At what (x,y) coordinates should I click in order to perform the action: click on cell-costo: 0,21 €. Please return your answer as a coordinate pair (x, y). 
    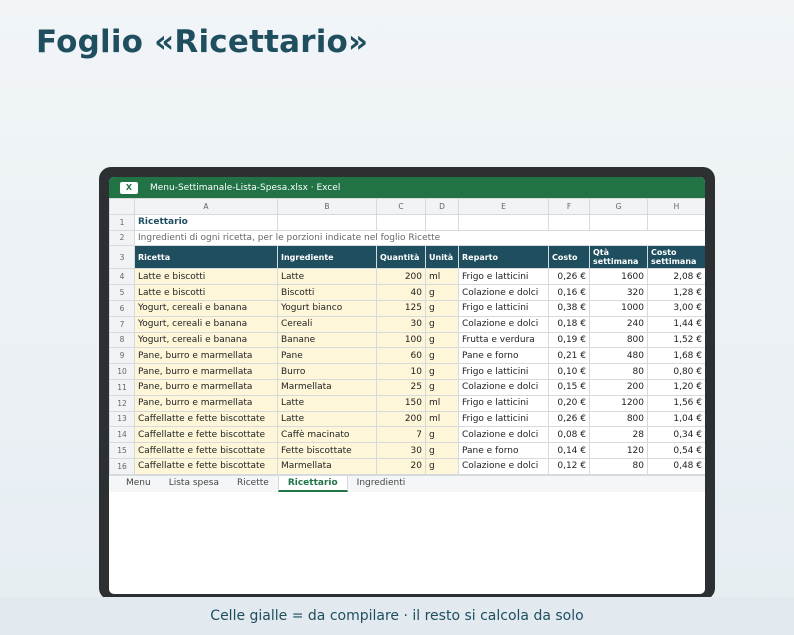
    Looking at the image, I should click on (569, 356).